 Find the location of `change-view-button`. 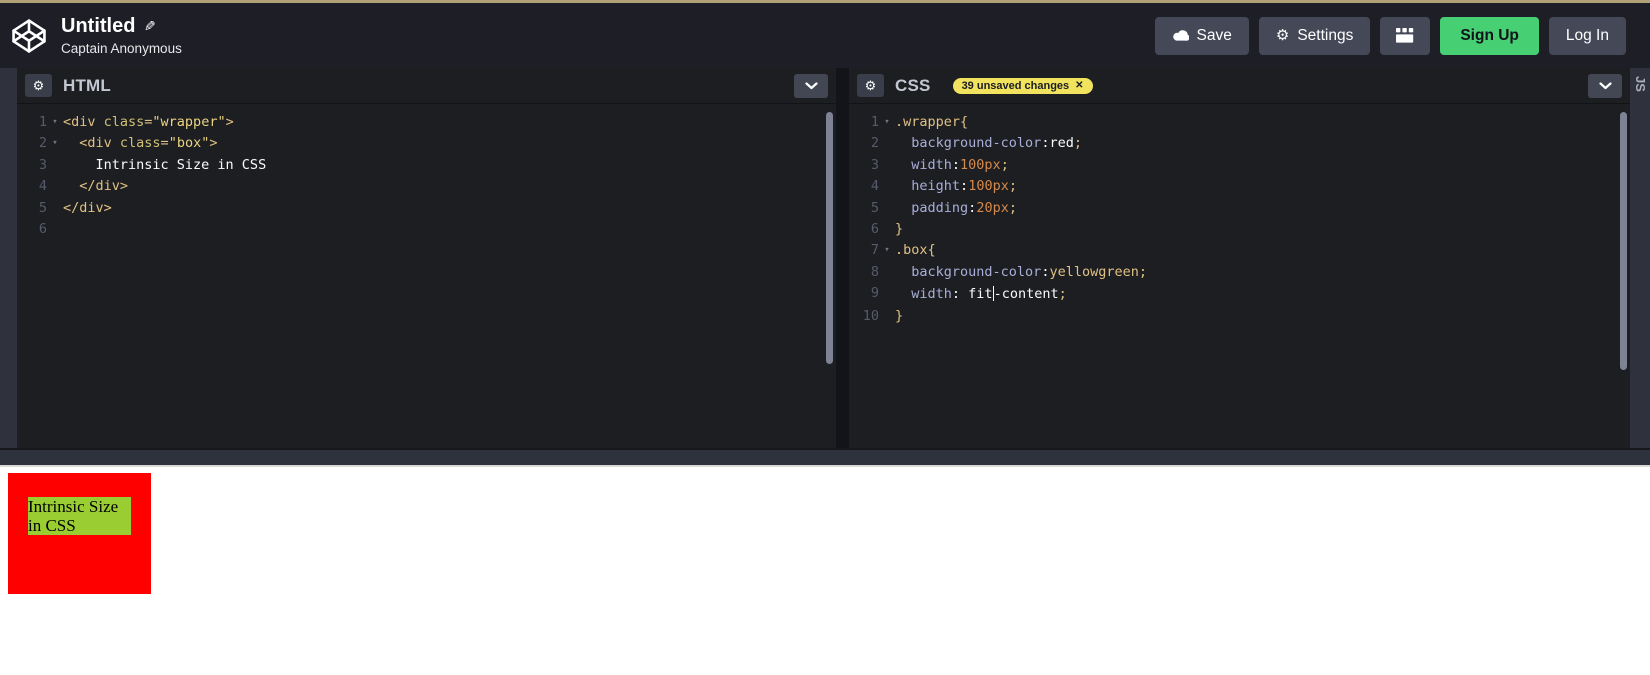

change-view-button is located at coordinates (1405, 35).